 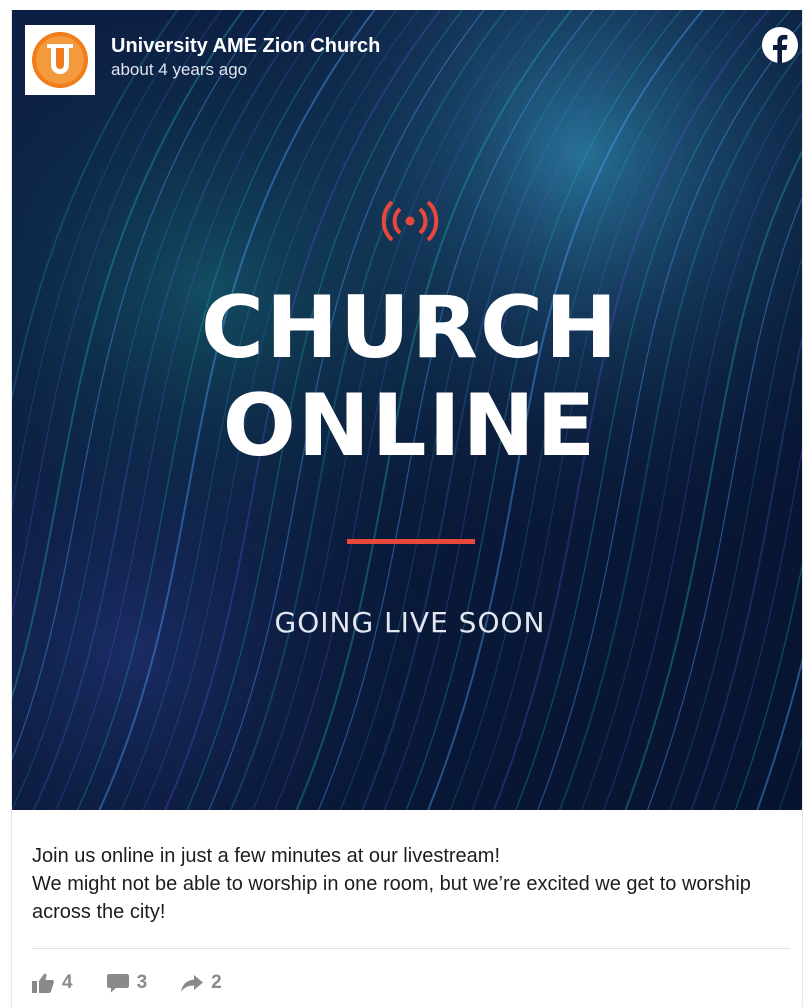 I want to click on church-logo-icon, so click(x=60, y=60).